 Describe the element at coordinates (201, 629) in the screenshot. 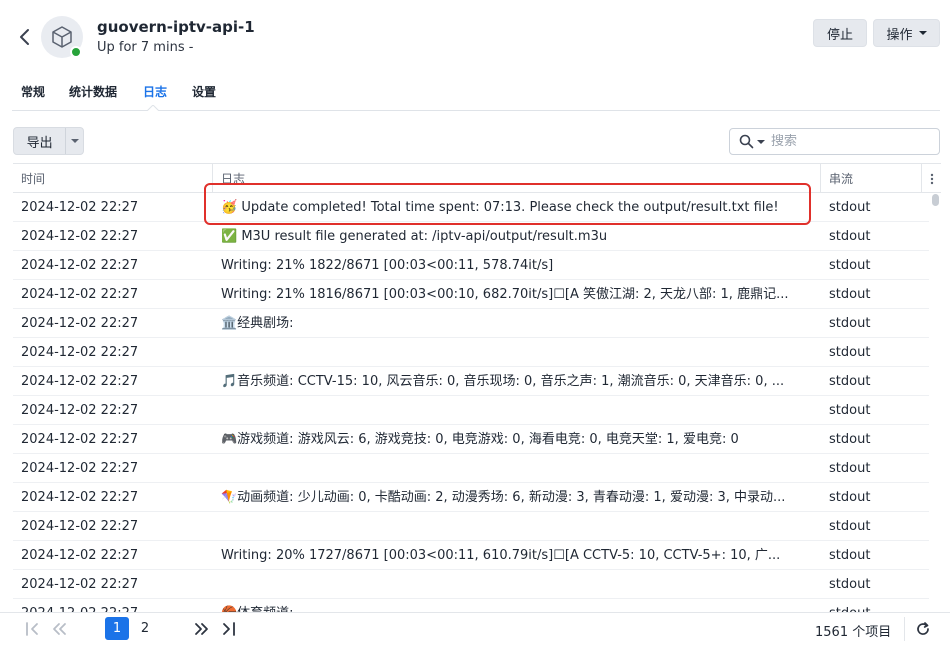

I see `next-pages-icon` at that location.